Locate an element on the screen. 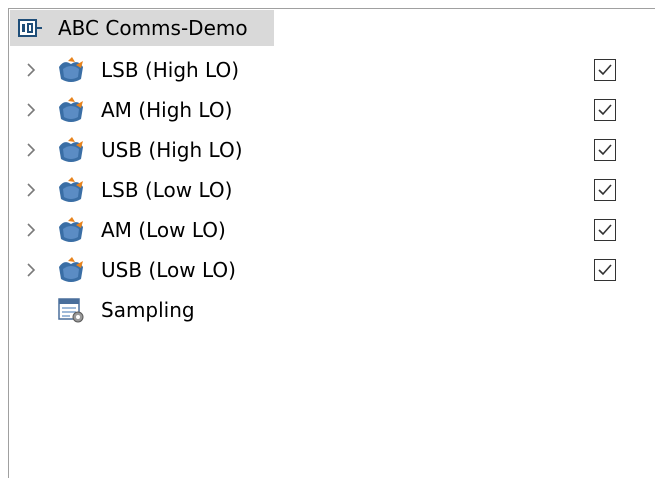  tree-item-usb-high-lo: USB (High LO) is located at coordinates (320, 150).